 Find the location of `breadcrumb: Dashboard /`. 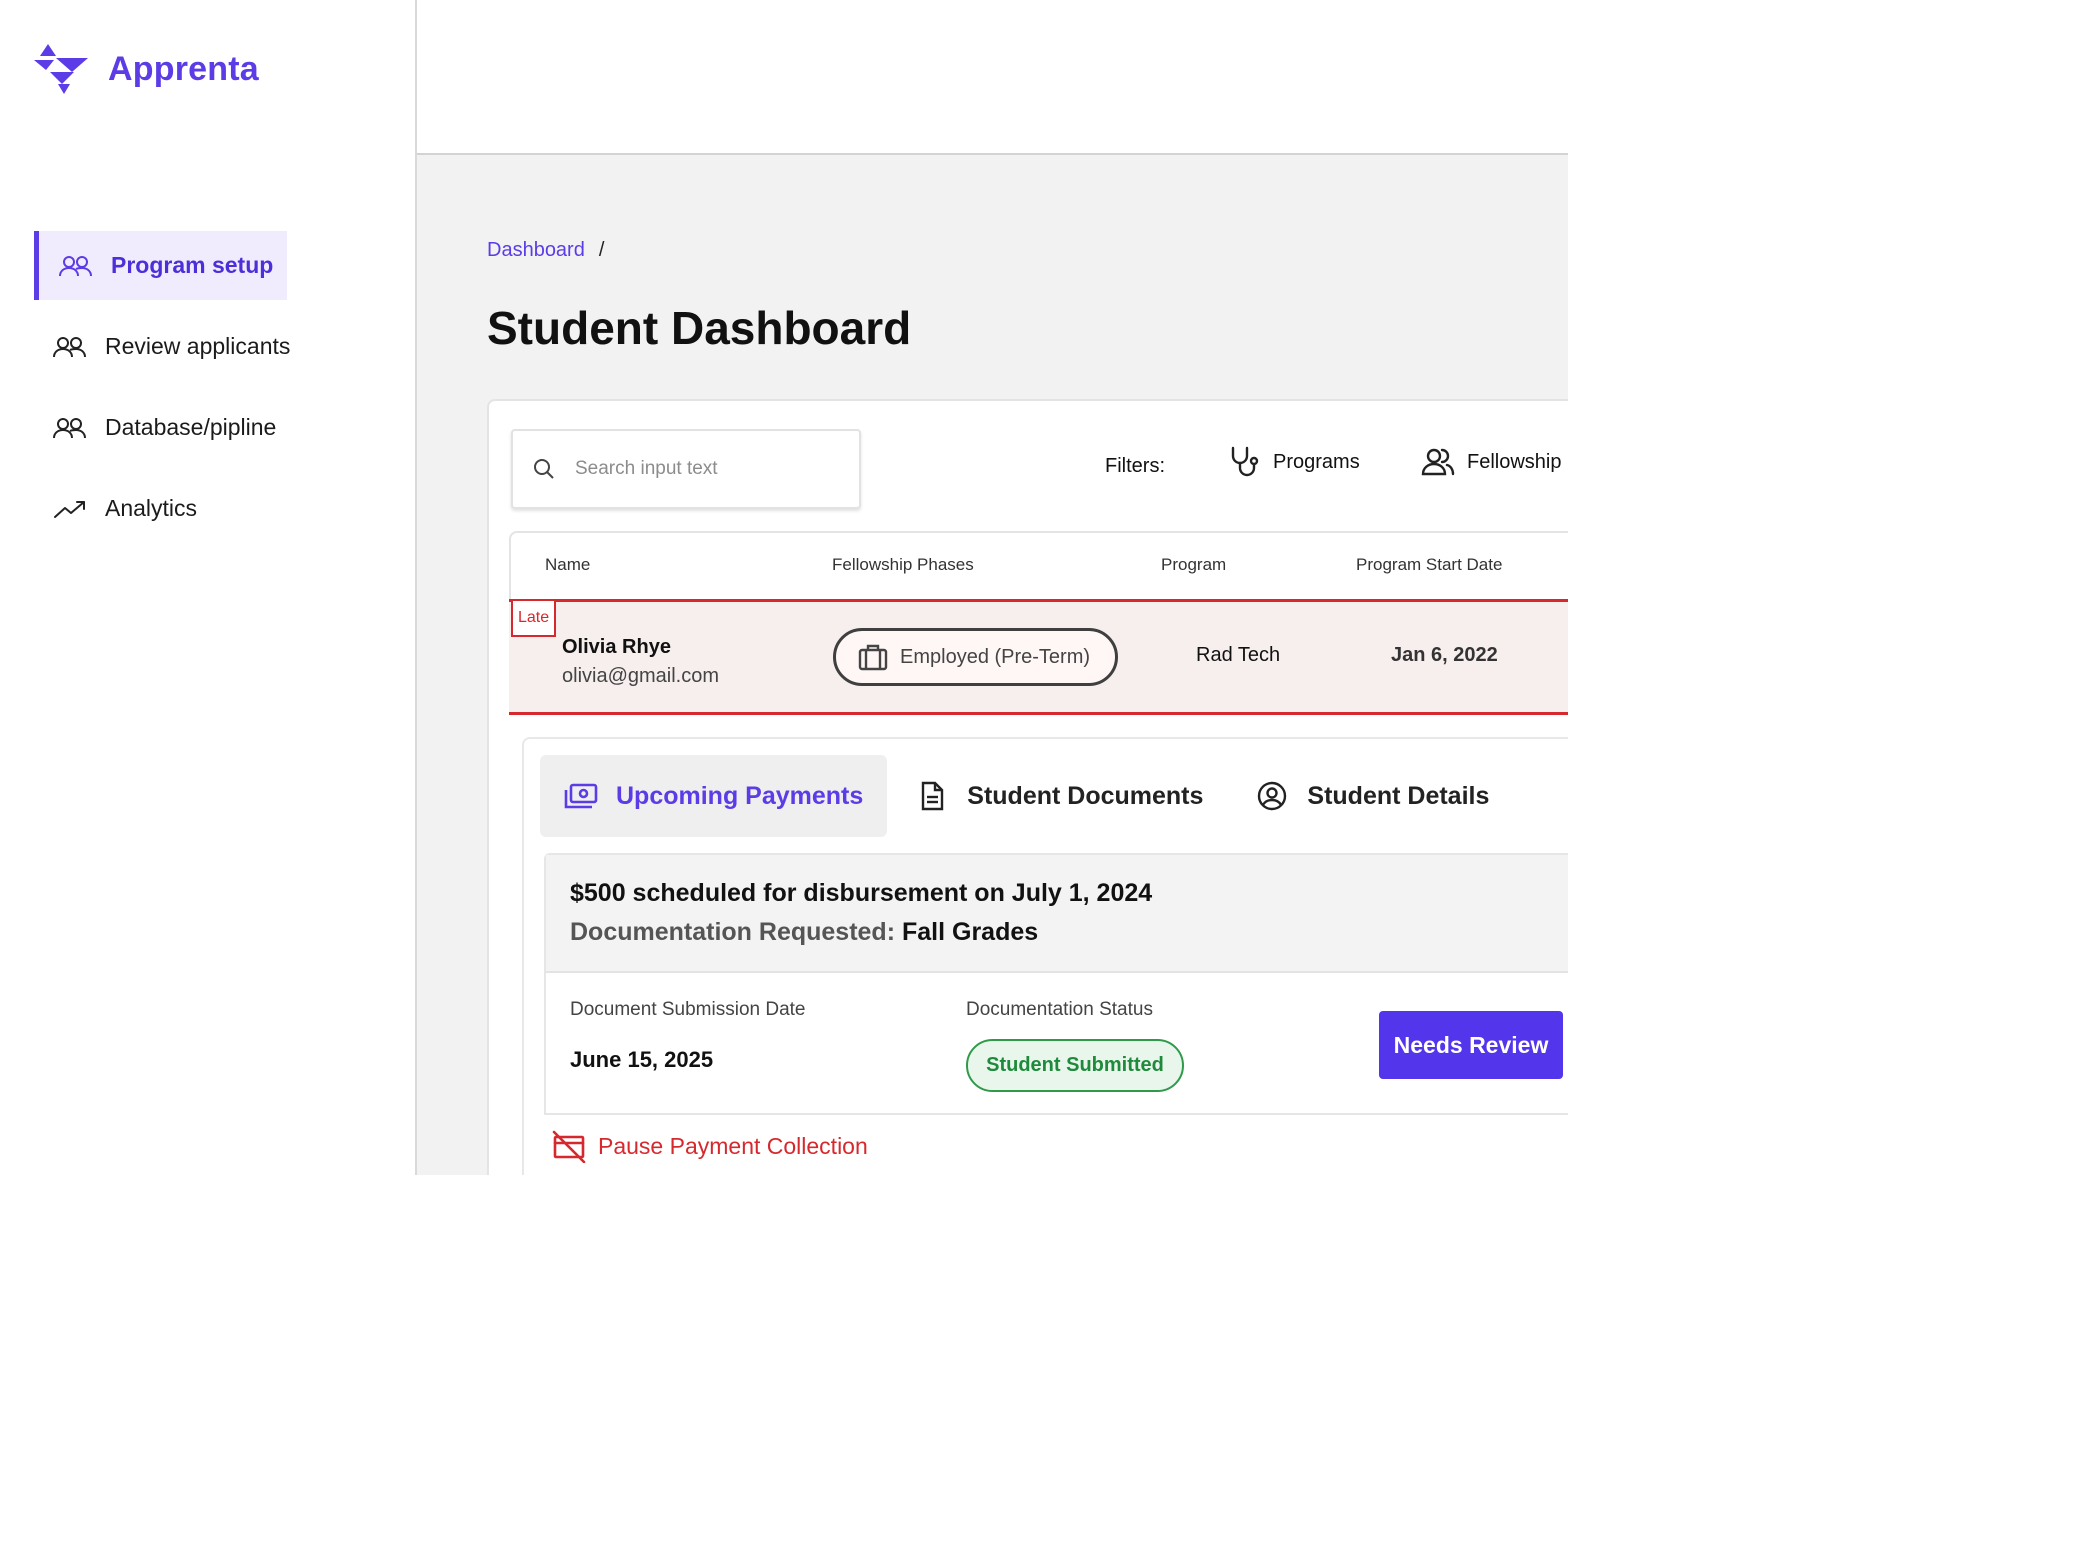

breadcrumb: Dashboard / is located at coordinates (545, 250).